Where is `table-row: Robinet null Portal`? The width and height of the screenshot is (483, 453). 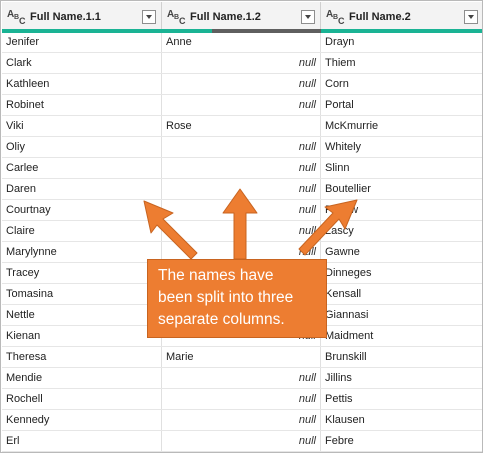 table-row: Robinet null Portal is located at coordinates (242, 105).